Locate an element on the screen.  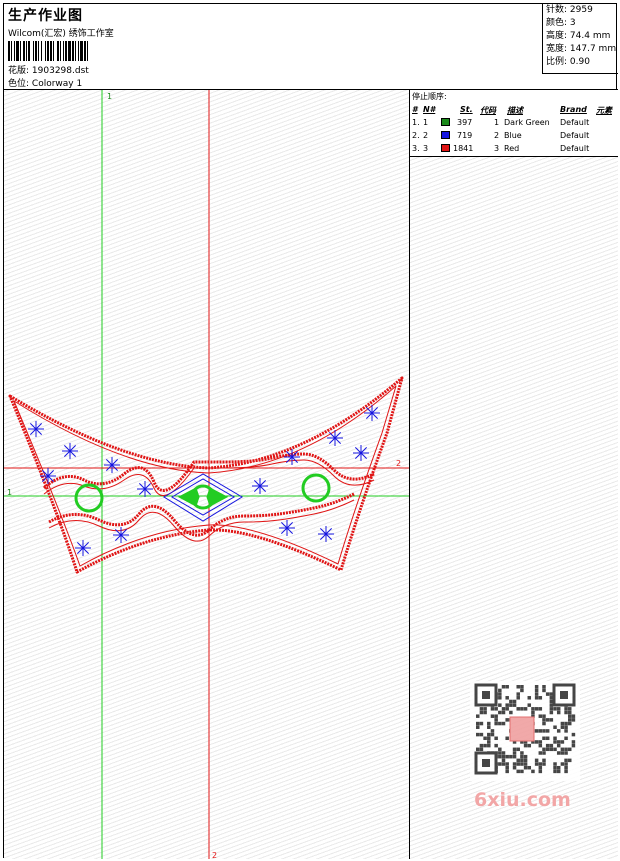
col-code: 代码 is located at coordinates (488, 110).